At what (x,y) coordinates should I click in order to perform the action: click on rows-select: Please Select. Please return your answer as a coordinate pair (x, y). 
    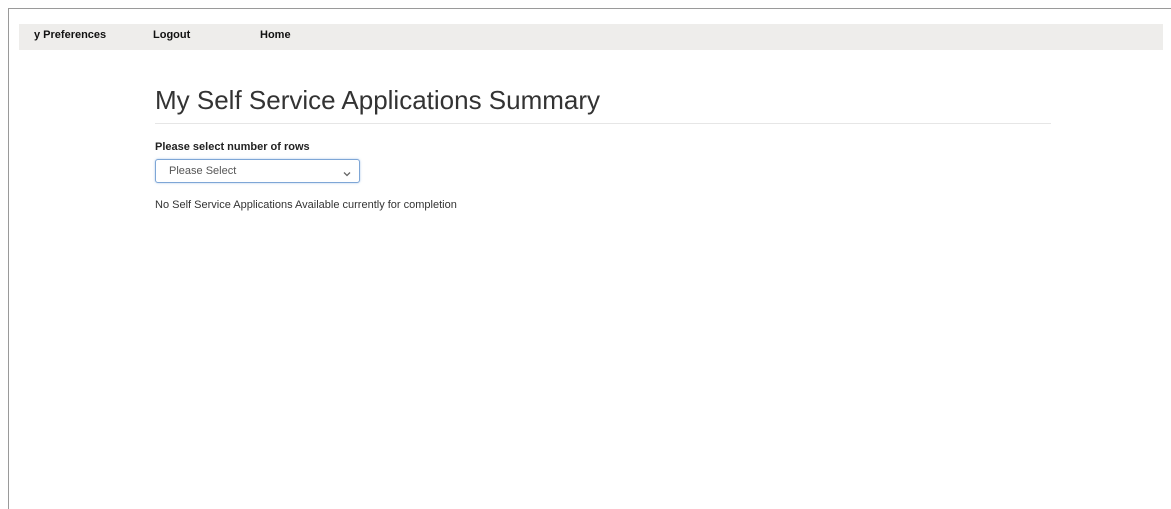
    Looking at the image, I should click on (257, 171).